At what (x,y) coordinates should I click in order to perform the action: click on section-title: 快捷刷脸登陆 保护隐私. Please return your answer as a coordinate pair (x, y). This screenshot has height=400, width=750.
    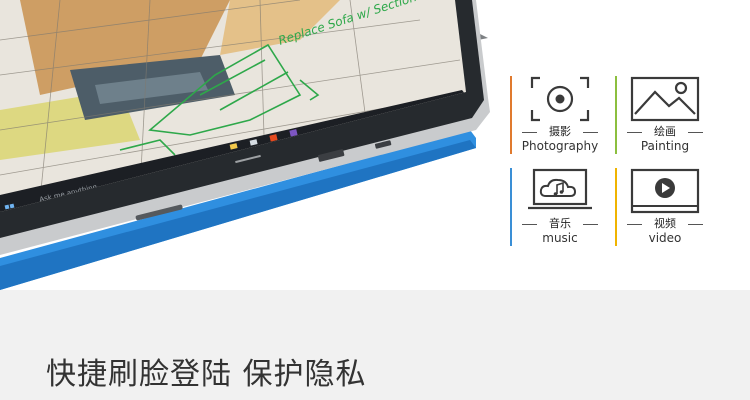
    Looking at the image, I should click on (206, 374).